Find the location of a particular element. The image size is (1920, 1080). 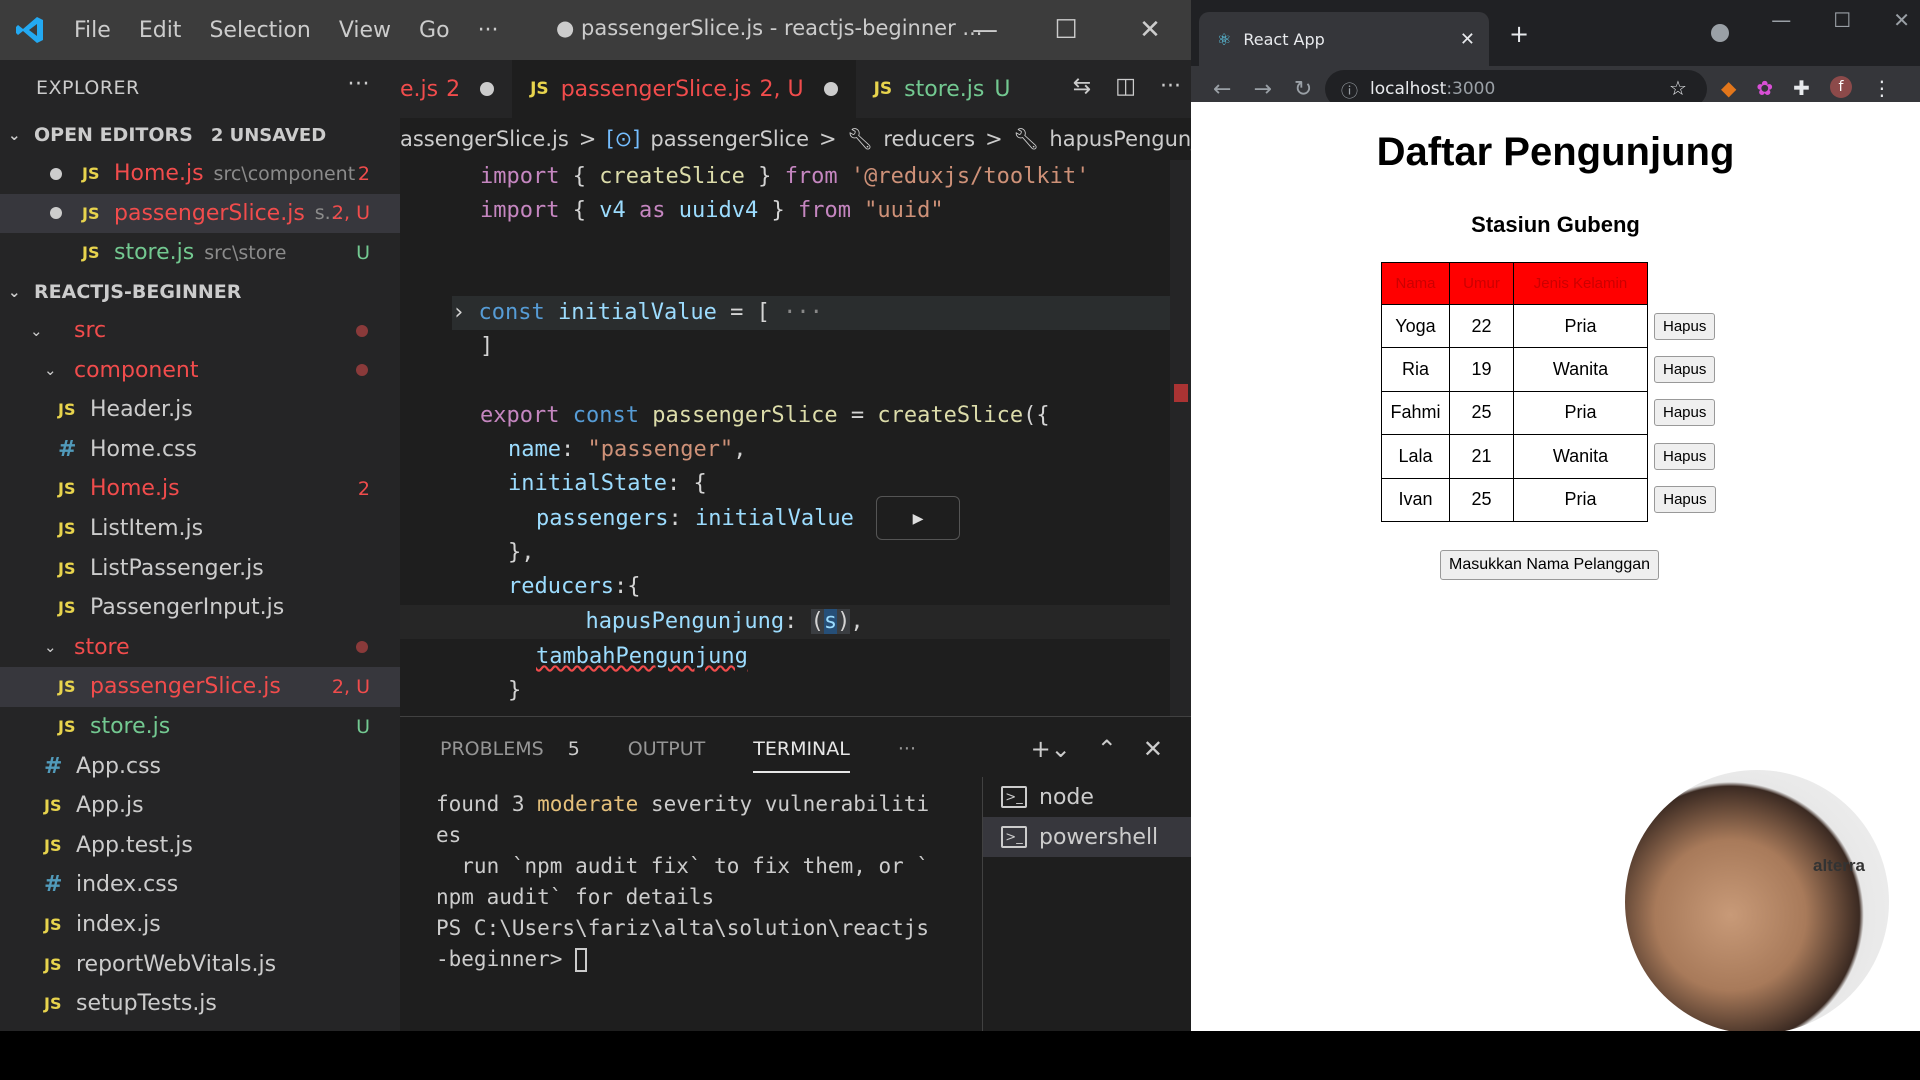

profile-dot-icon is located at coordinates (1720, 33).